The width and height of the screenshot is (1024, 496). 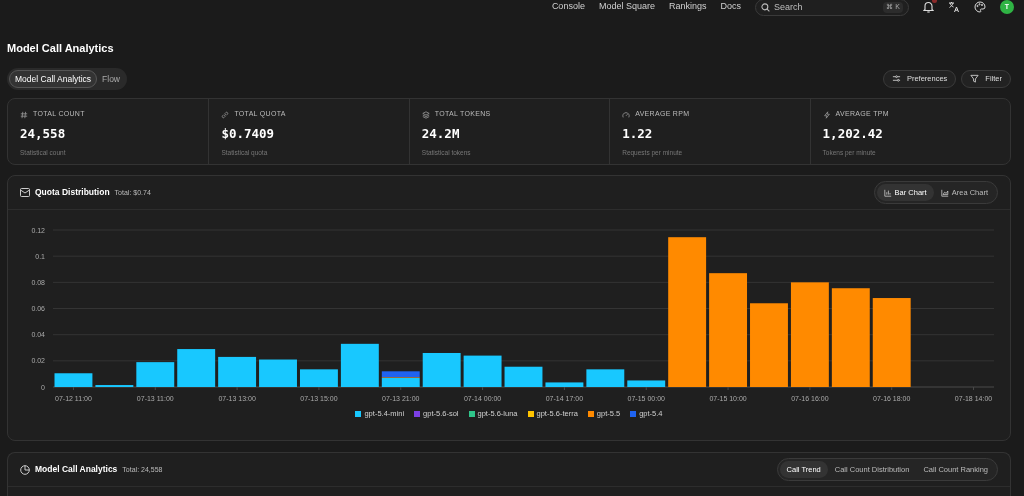 What do you see at coordinates (441, 133) in the screenshot?
I see `stat-value: 24.2M` at bounding box center [441, 133].